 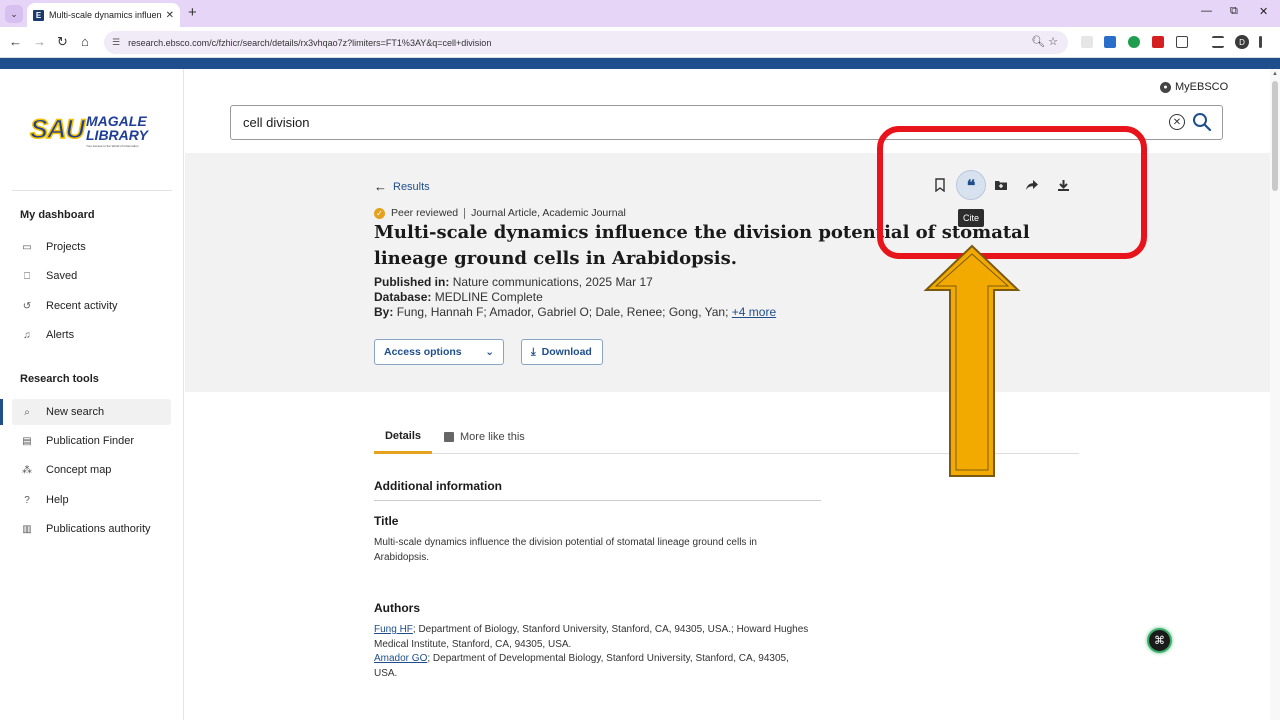 I want to click on sidebar-item-alerts: ♫ Alerts, so click(x=91, y=335).